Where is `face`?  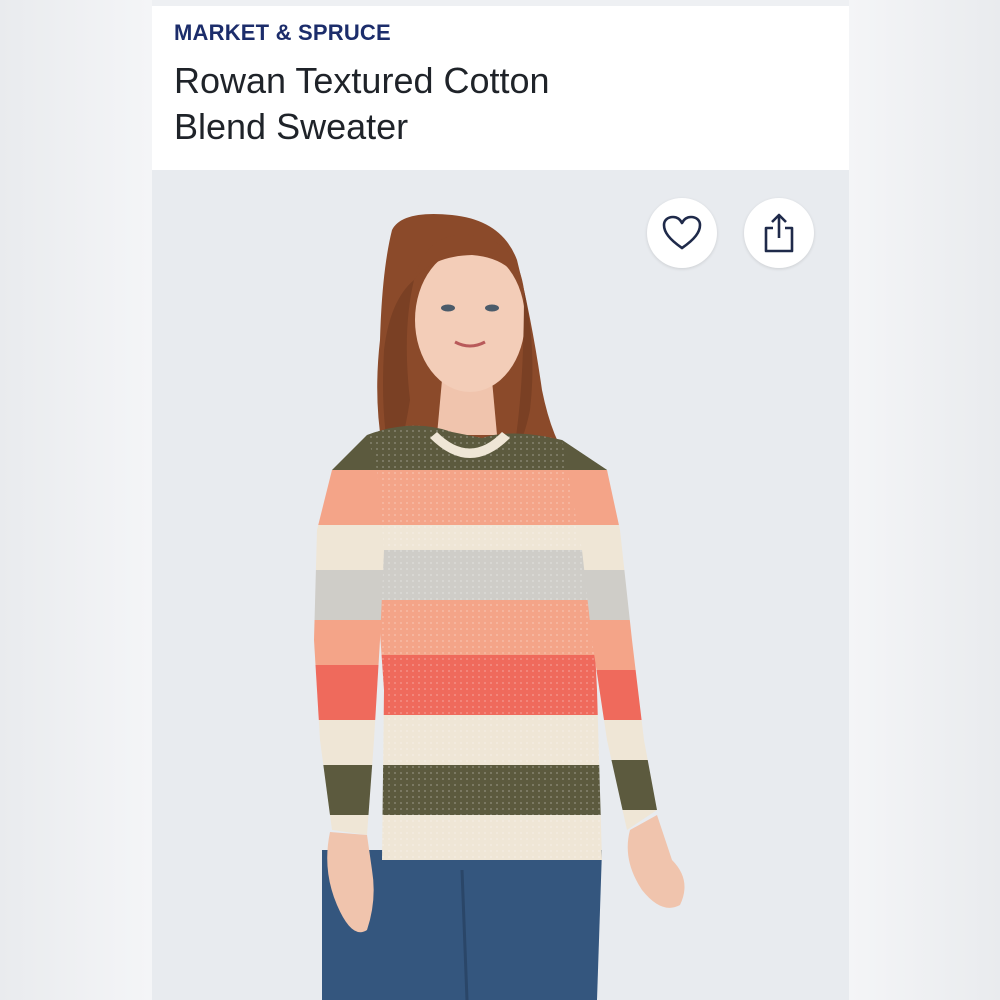
face is located at coordinates (470, 320).